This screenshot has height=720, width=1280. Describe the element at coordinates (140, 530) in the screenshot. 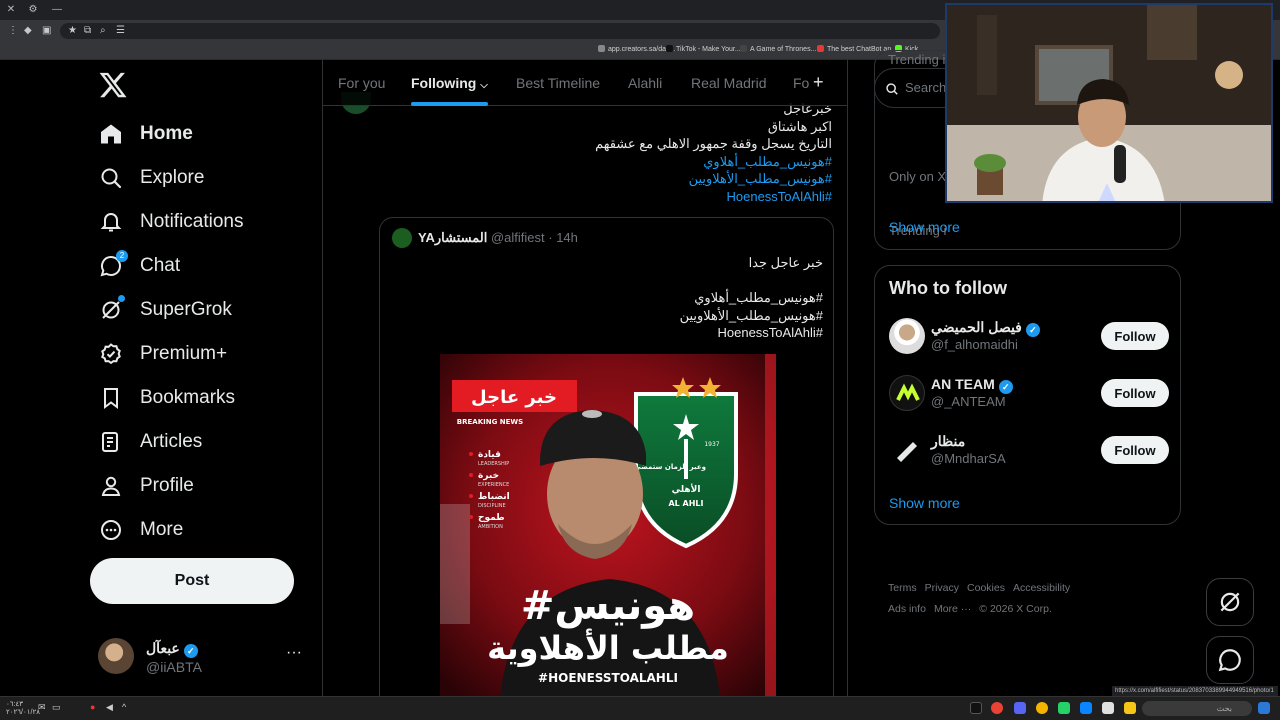

I see `nav-more: More` at that location.